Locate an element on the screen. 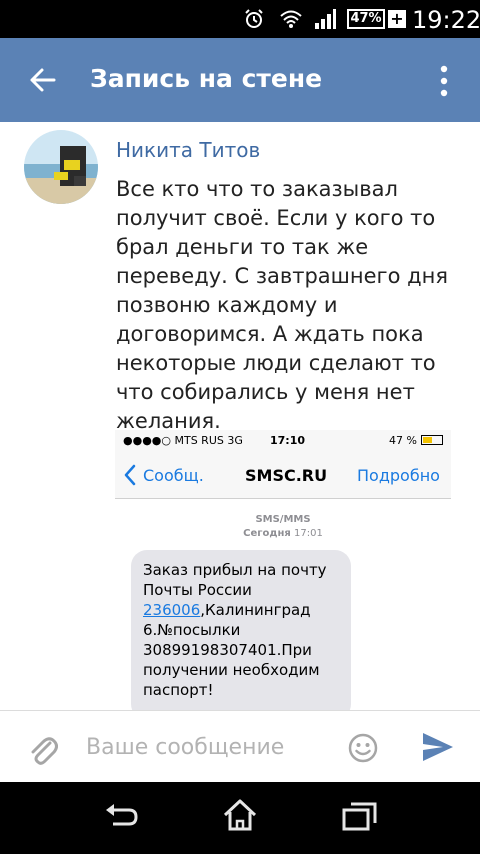 The width and height of the screenshot is (480, 854). ios-battery-icon is located at coordinates (432, 440).